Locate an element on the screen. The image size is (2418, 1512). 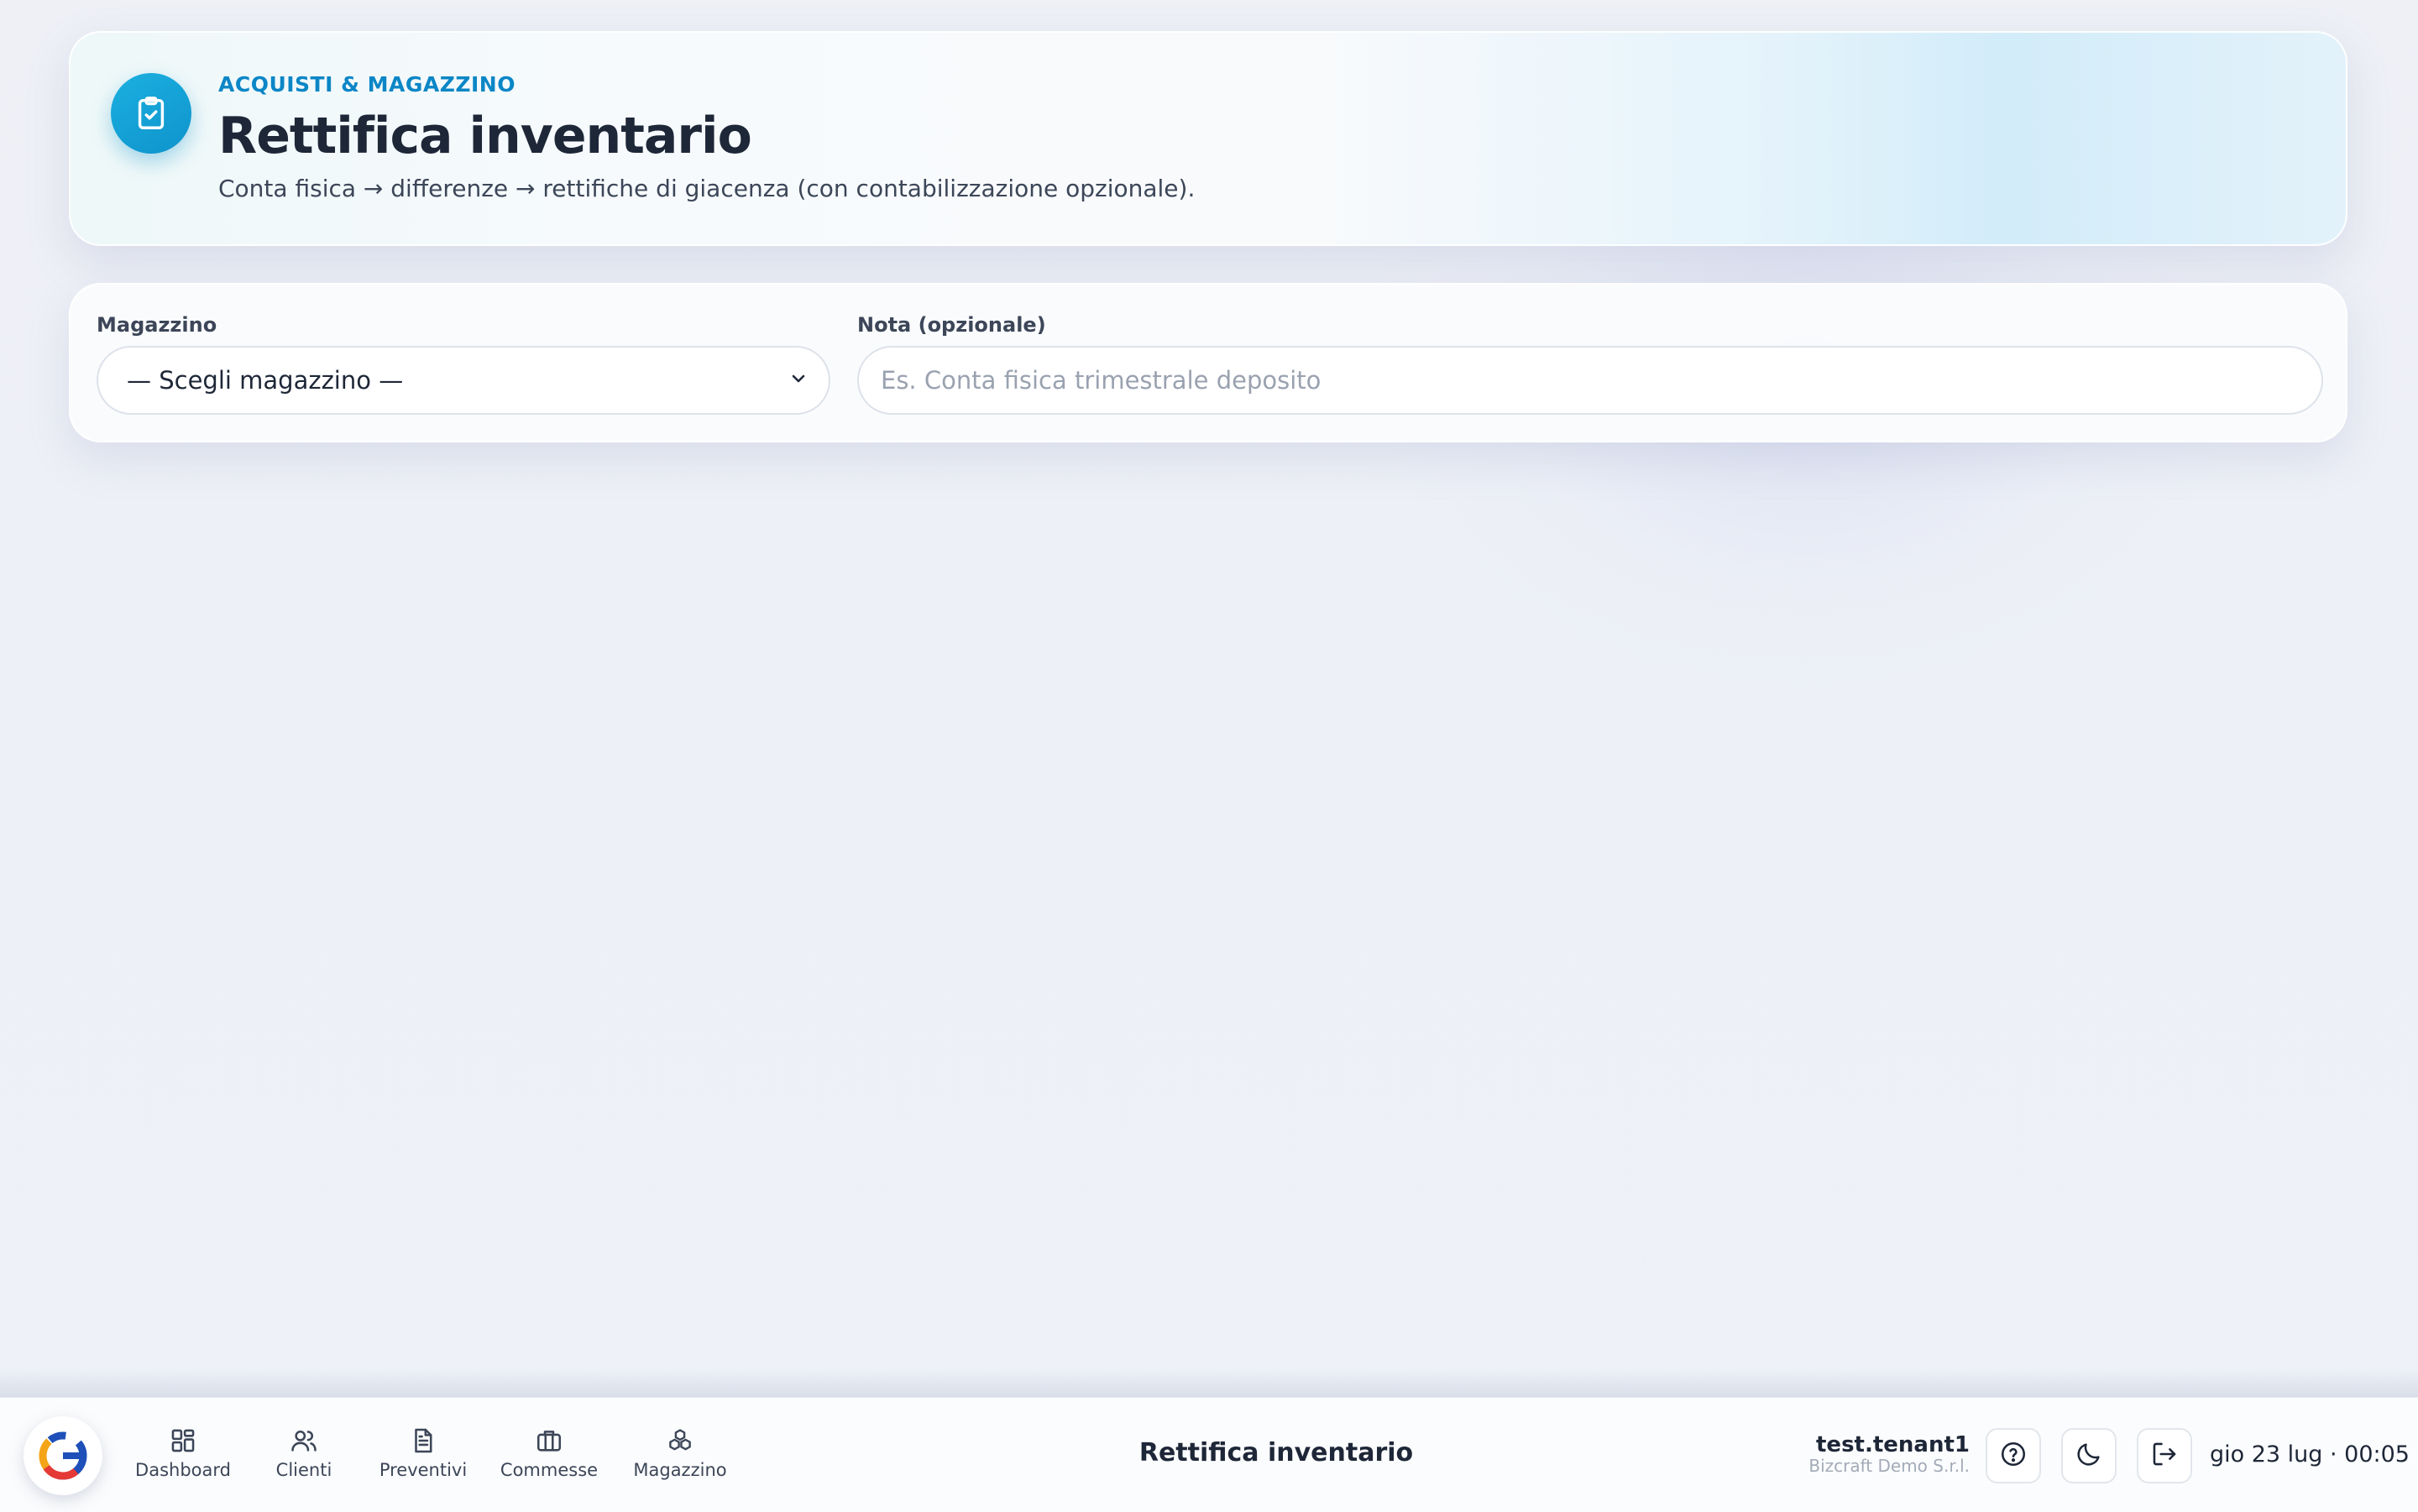
app-logo is located at coordinates (63, 1455).